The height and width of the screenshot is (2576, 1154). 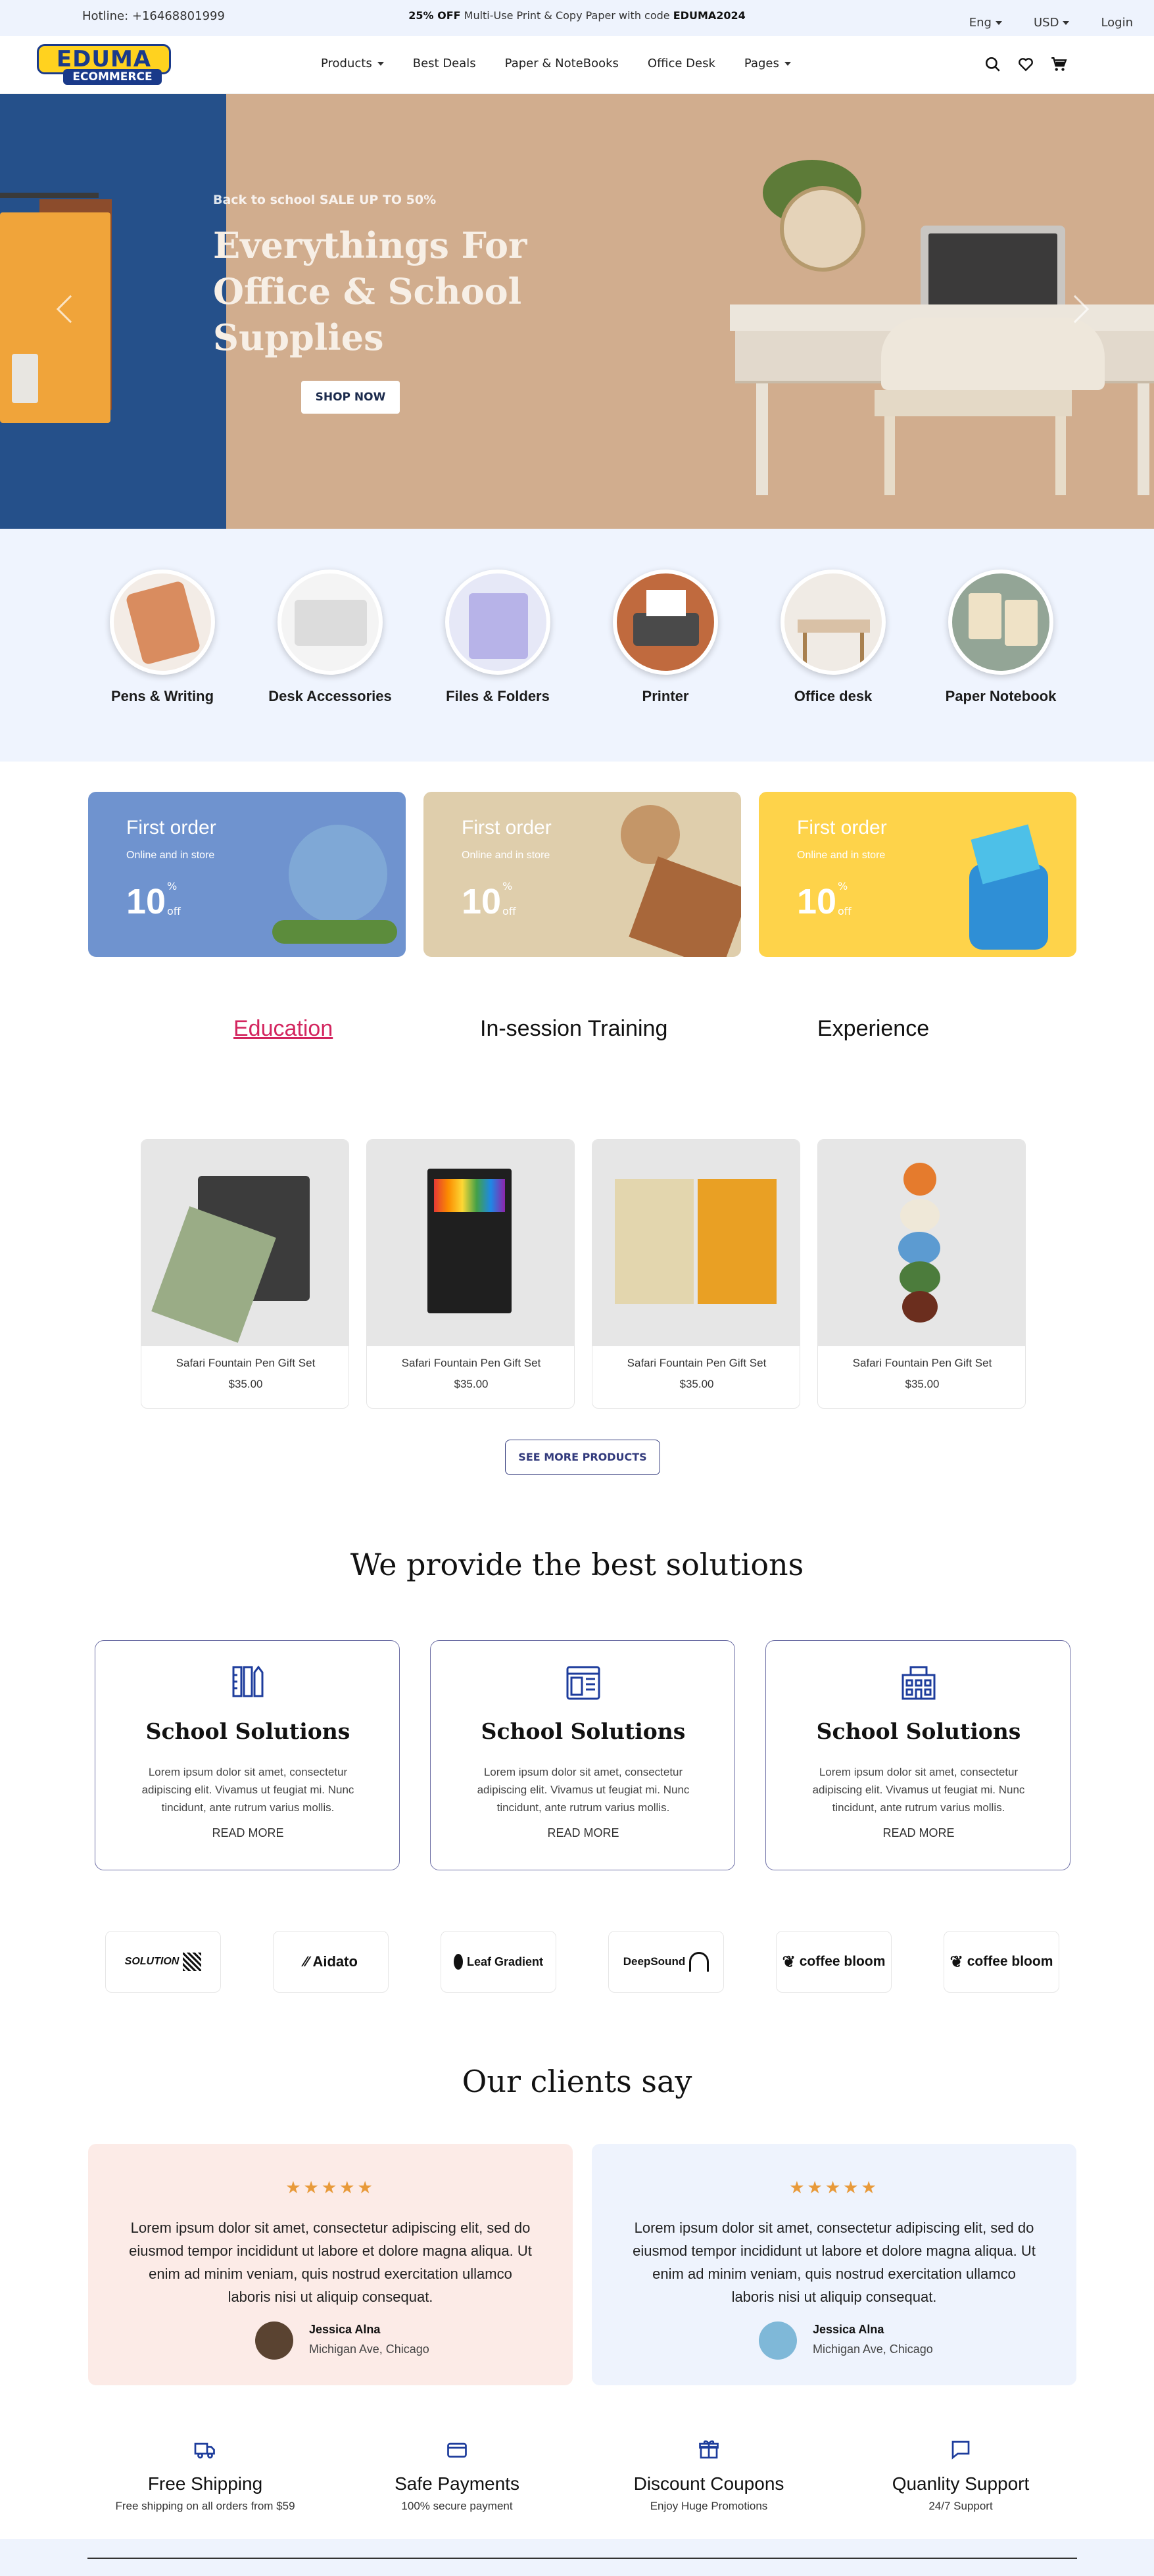 What do you see at coordinates (205, 2483) in the screenshot?
I see `feature-title: Free Shipping` at bounding box center [205, 2483].